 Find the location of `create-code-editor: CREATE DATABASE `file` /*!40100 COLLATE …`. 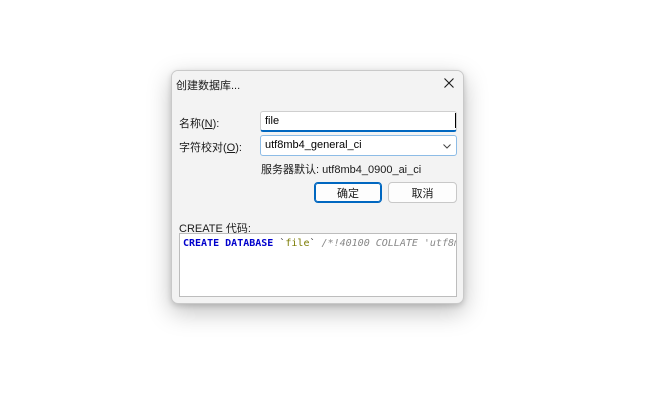

create-code-editor: CREATE DATABASE `file` /*!40100 COLLATE … is located at coordinates (318, 265).